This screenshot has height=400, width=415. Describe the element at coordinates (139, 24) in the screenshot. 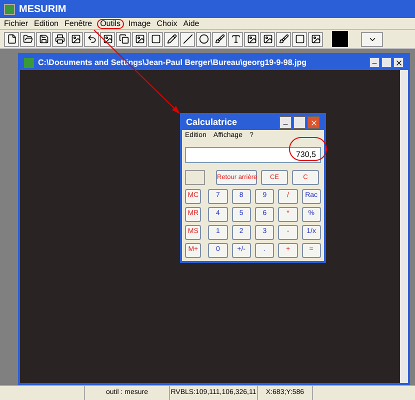

I see `menu-item: Image` at that location.